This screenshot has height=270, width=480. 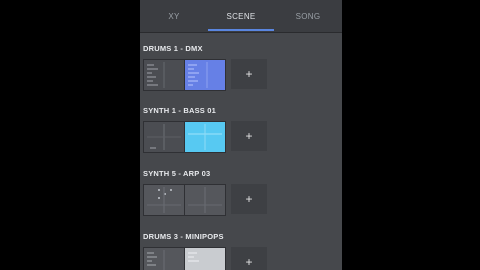 What do you see at coordinates (180, 110) in the screenshot?
I see `track-label-synth-1: SYNTH 1 - BASS 01` at bounding box center [180, 110].